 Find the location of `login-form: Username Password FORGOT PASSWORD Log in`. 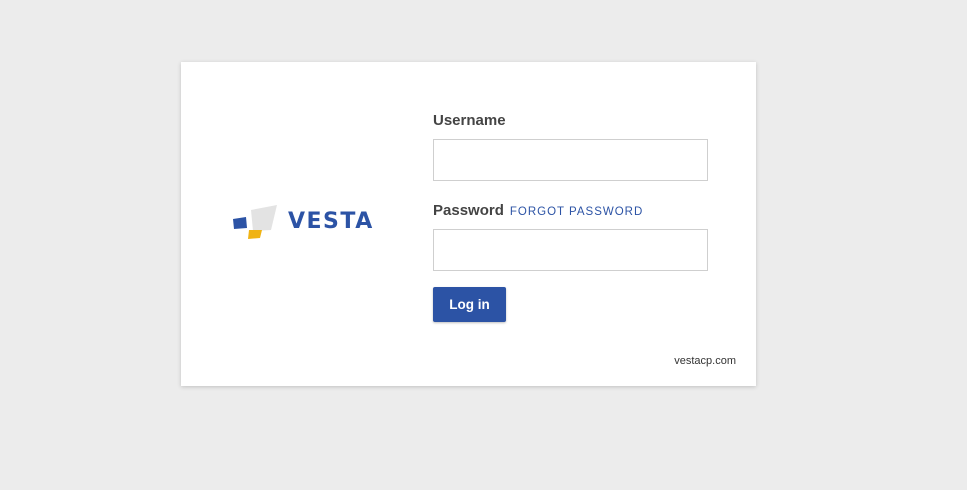

login-form: Username Password FORGOT PASSWORD Log in is located at coordinates (573, 217).